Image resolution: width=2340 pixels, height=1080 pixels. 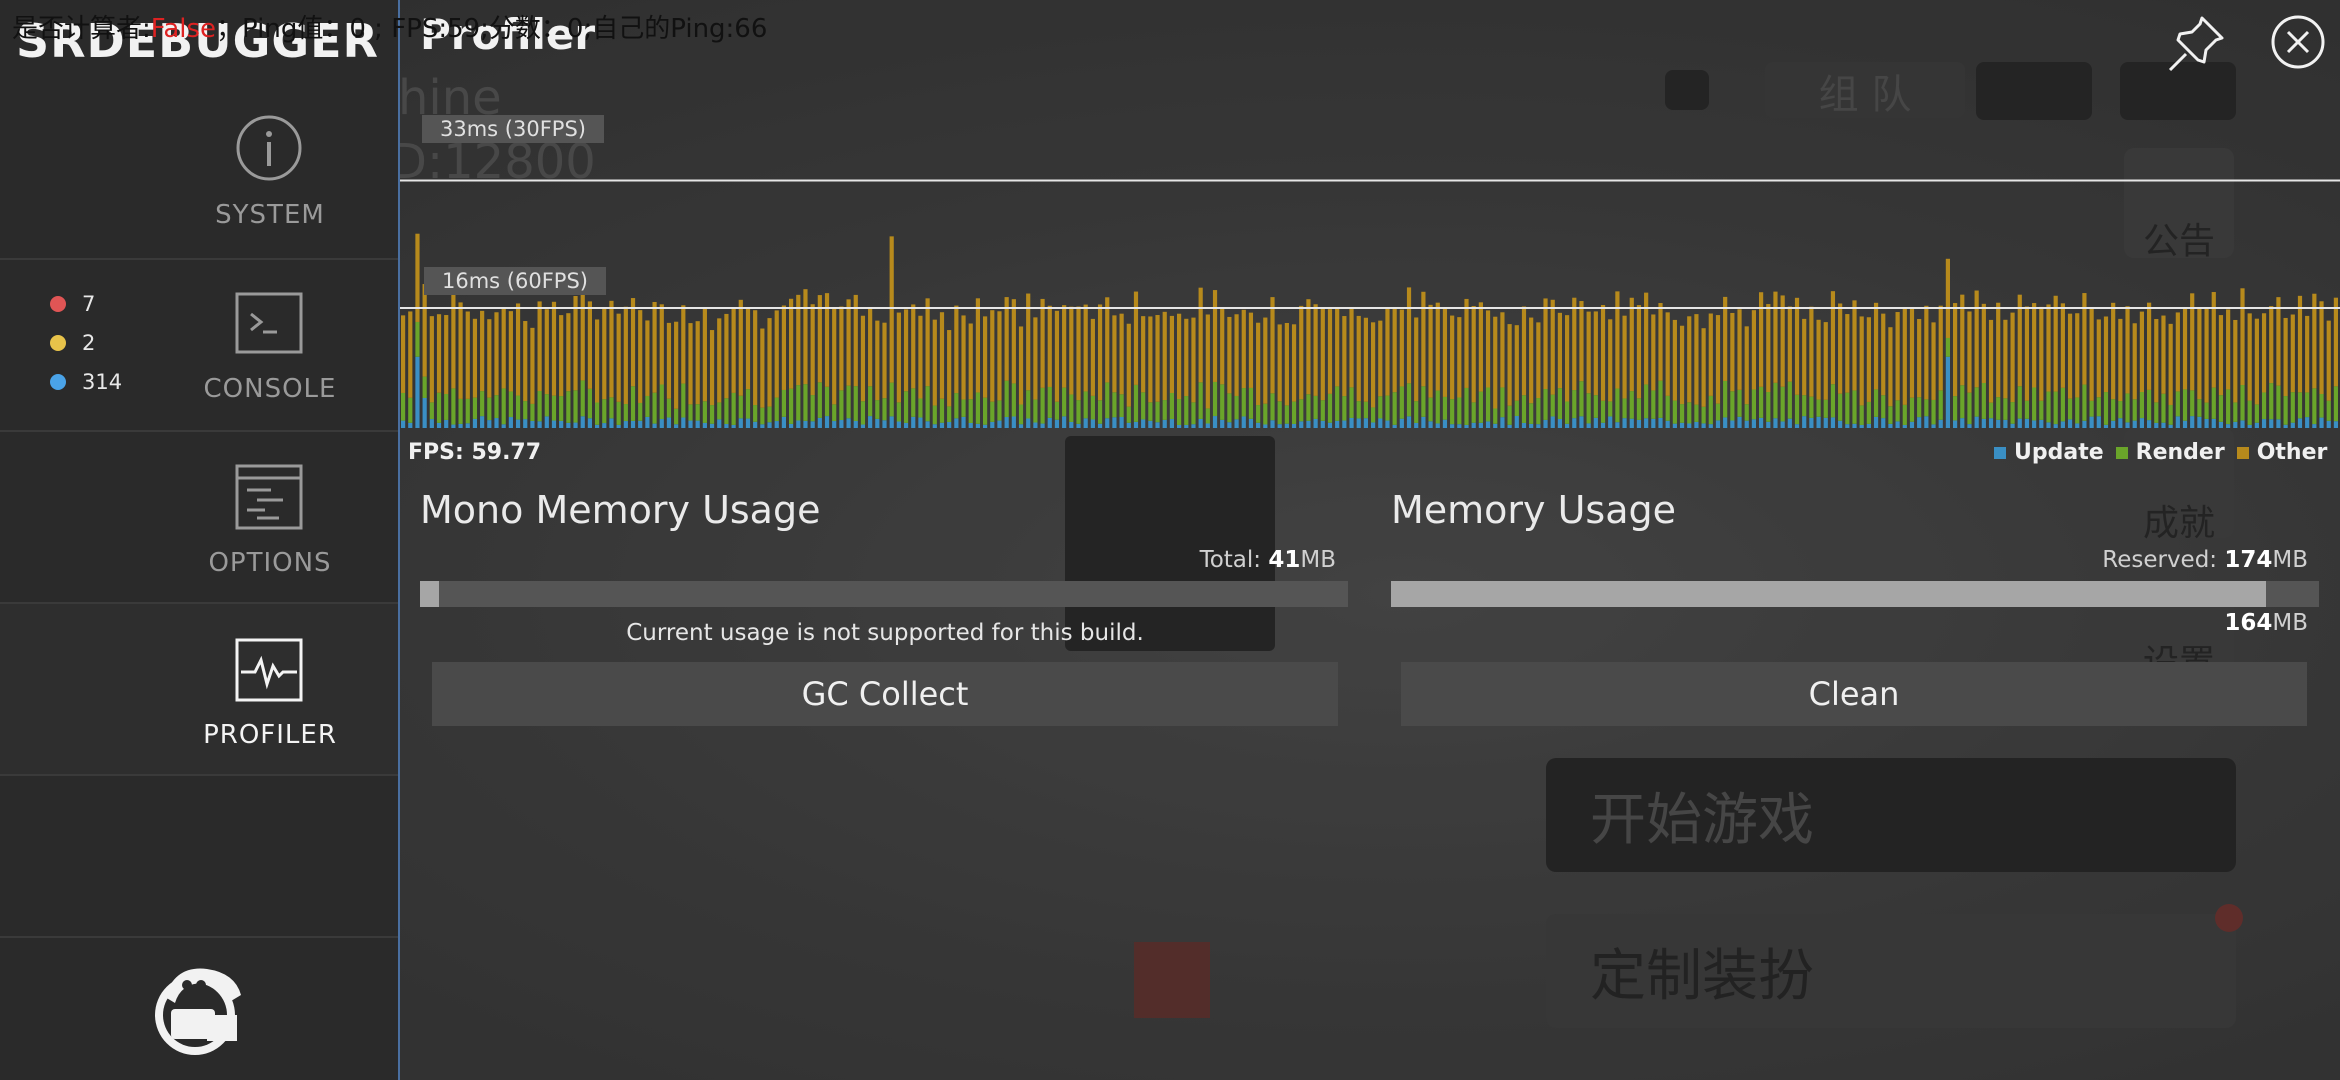 I want to click on clean-button: Clean, so click(x=1854, y=694).